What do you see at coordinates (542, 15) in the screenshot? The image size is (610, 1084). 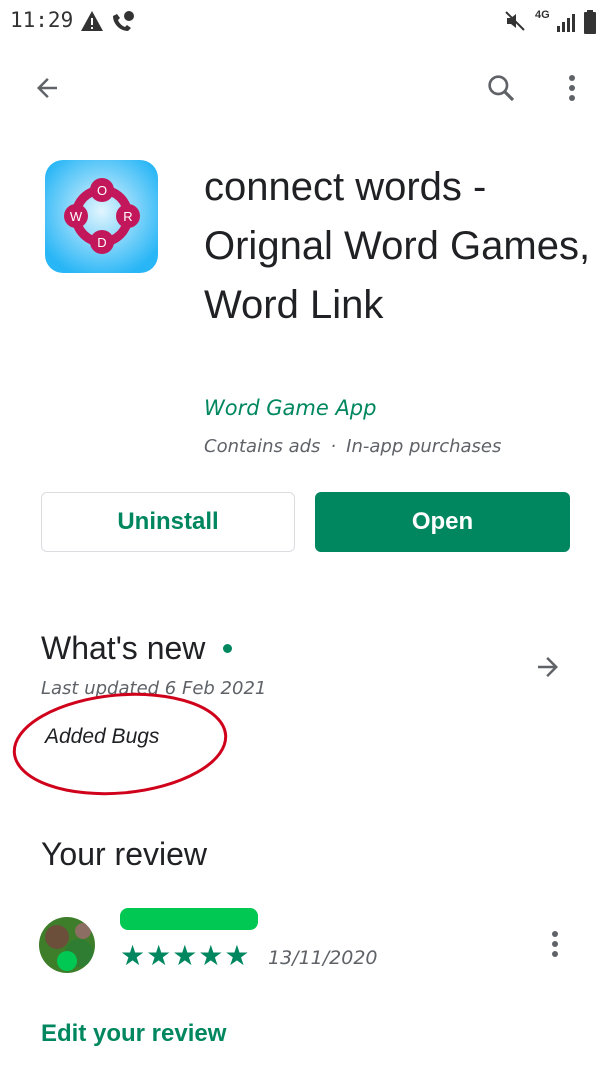 I see `network-type: 4G` at bounding box center [542, 15].